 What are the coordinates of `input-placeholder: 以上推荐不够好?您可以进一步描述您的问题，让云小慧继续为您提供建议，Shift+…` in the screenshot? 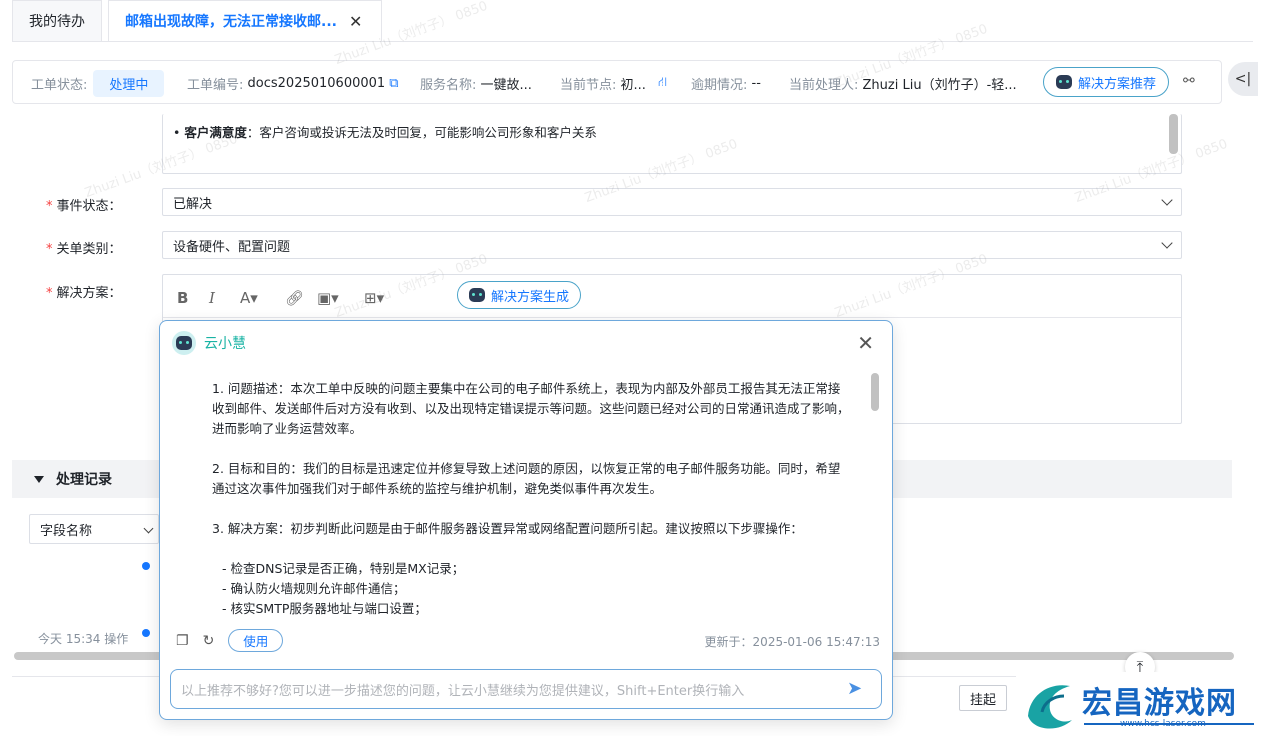 It's located at (463, 691).